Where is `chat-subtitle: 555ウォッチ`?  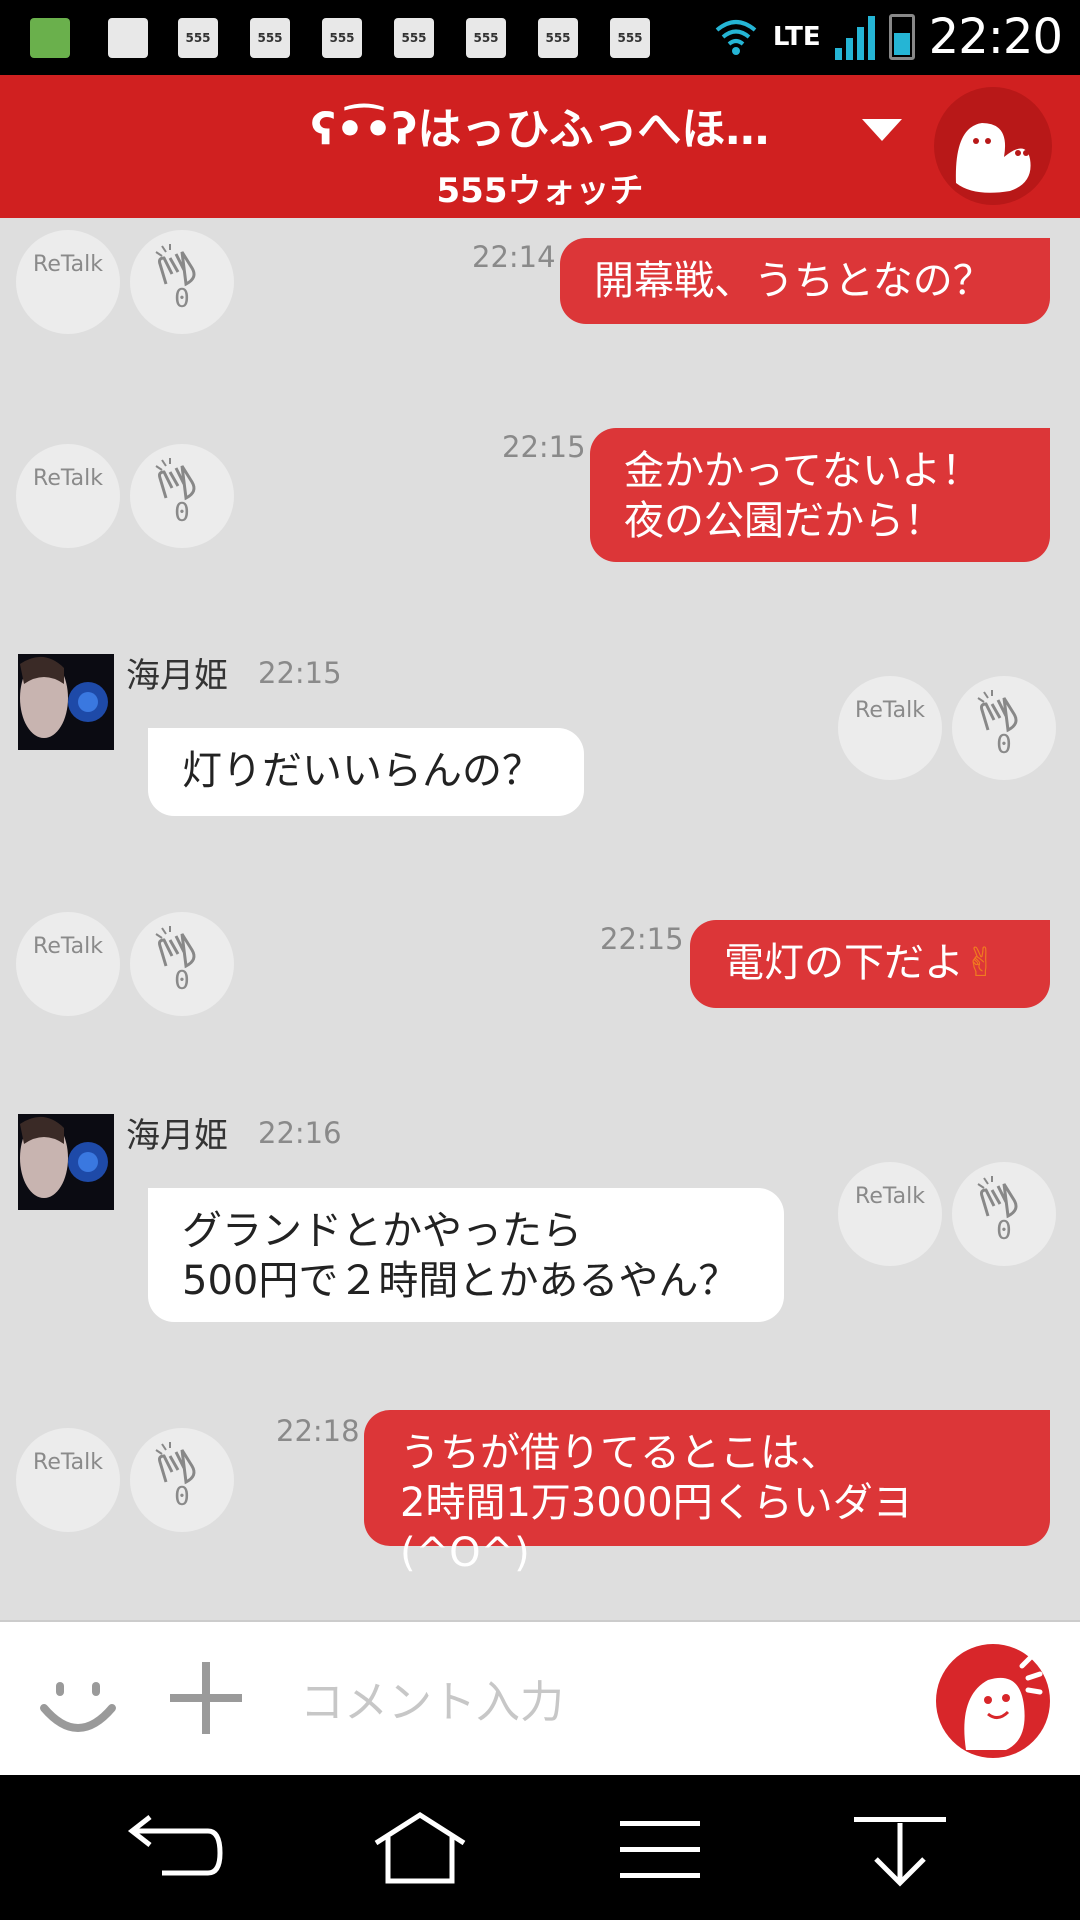 chat-subtitle: 555ウォッチ is located at coordinates (540, 191).